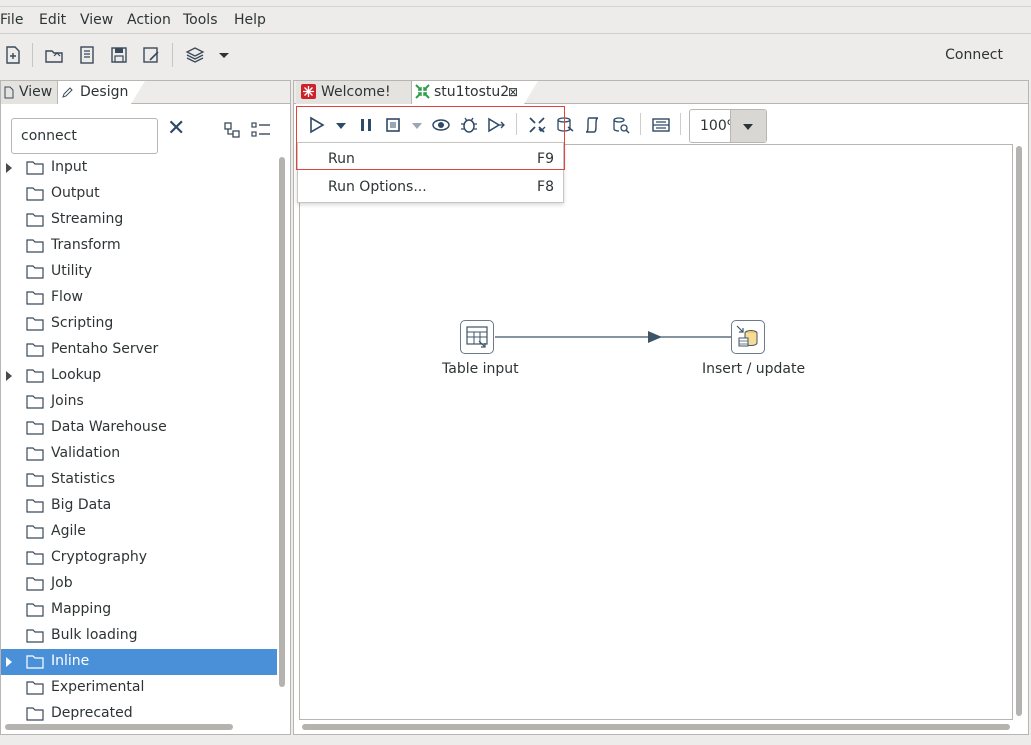 The height and width of the screenshot is (745, 1031). Describe the element at coordinates (661, 125) in the screenshot. I see `show-results-icon` at that location.